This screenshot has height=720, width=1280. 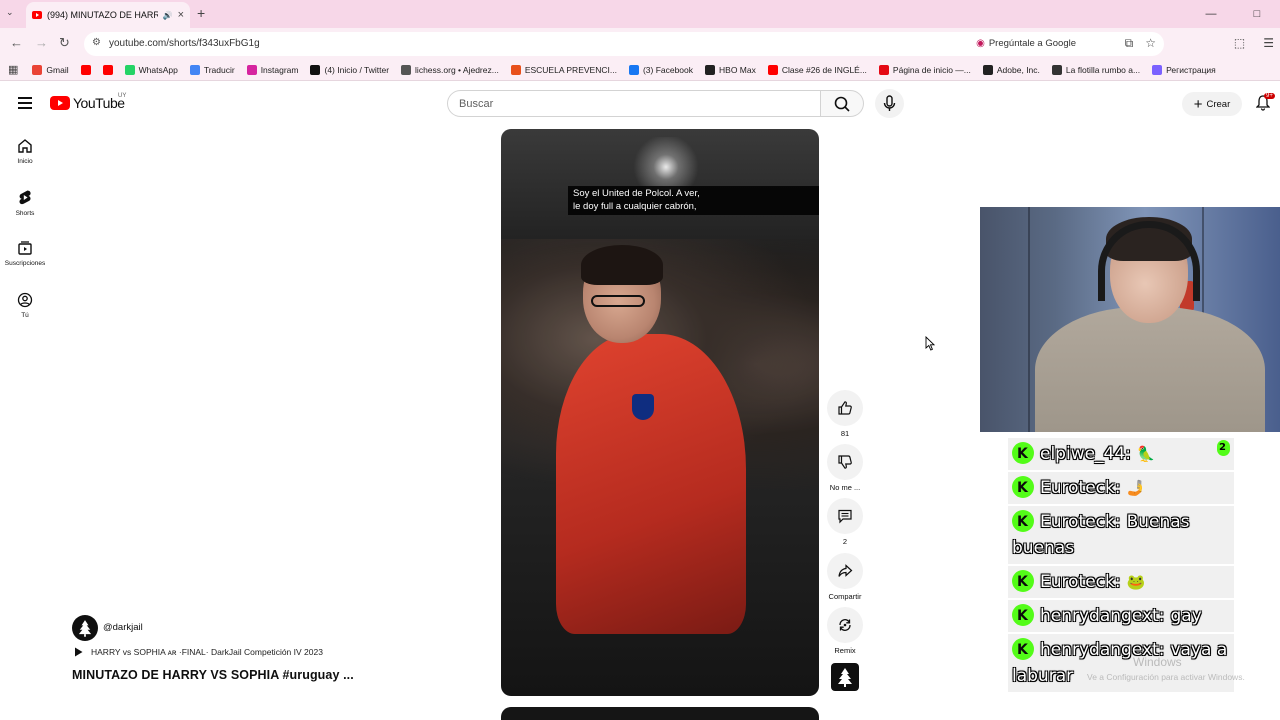 I want to click on bookmark-item: (4) Inicio / Twitter, so click(x=349, y=69).